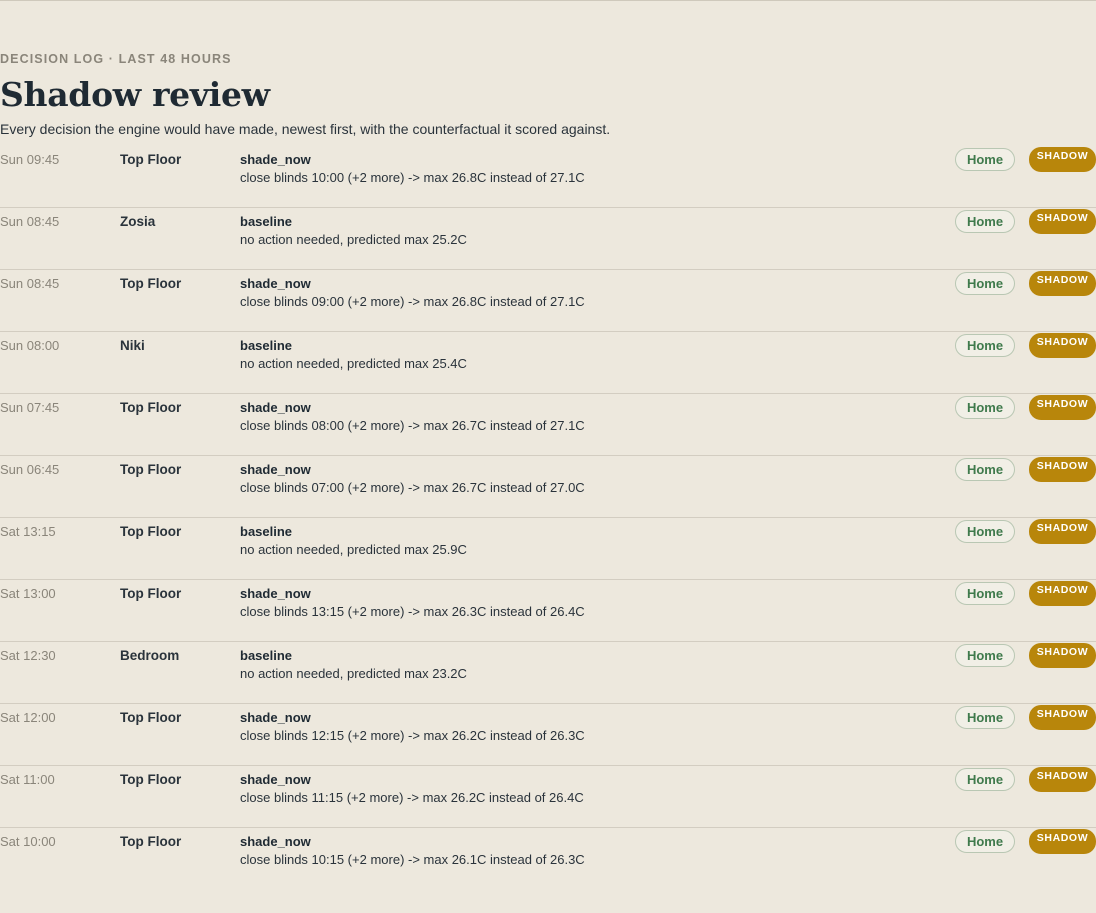 The height and width of the screenshot is (913, 1096). What do you see at coordinates (116, 59) in the screenshot?
I see `section-eyebrow: DECISION LOG · LAST 48 HOURS` at bounding box center [116, 59].